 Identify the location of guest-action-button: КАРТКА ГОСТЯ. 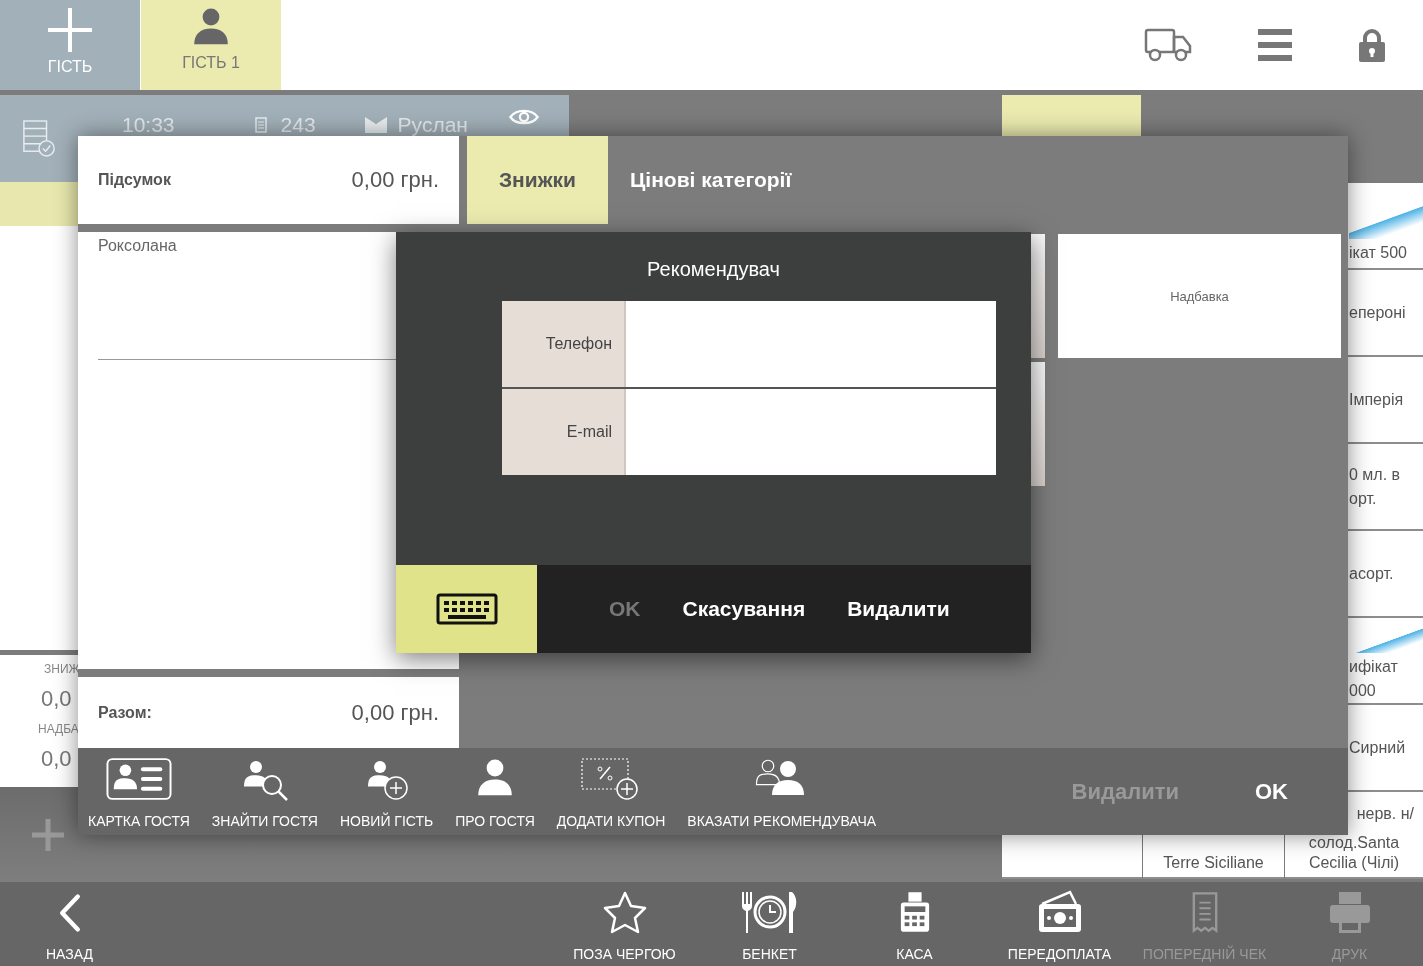
(139, 791).